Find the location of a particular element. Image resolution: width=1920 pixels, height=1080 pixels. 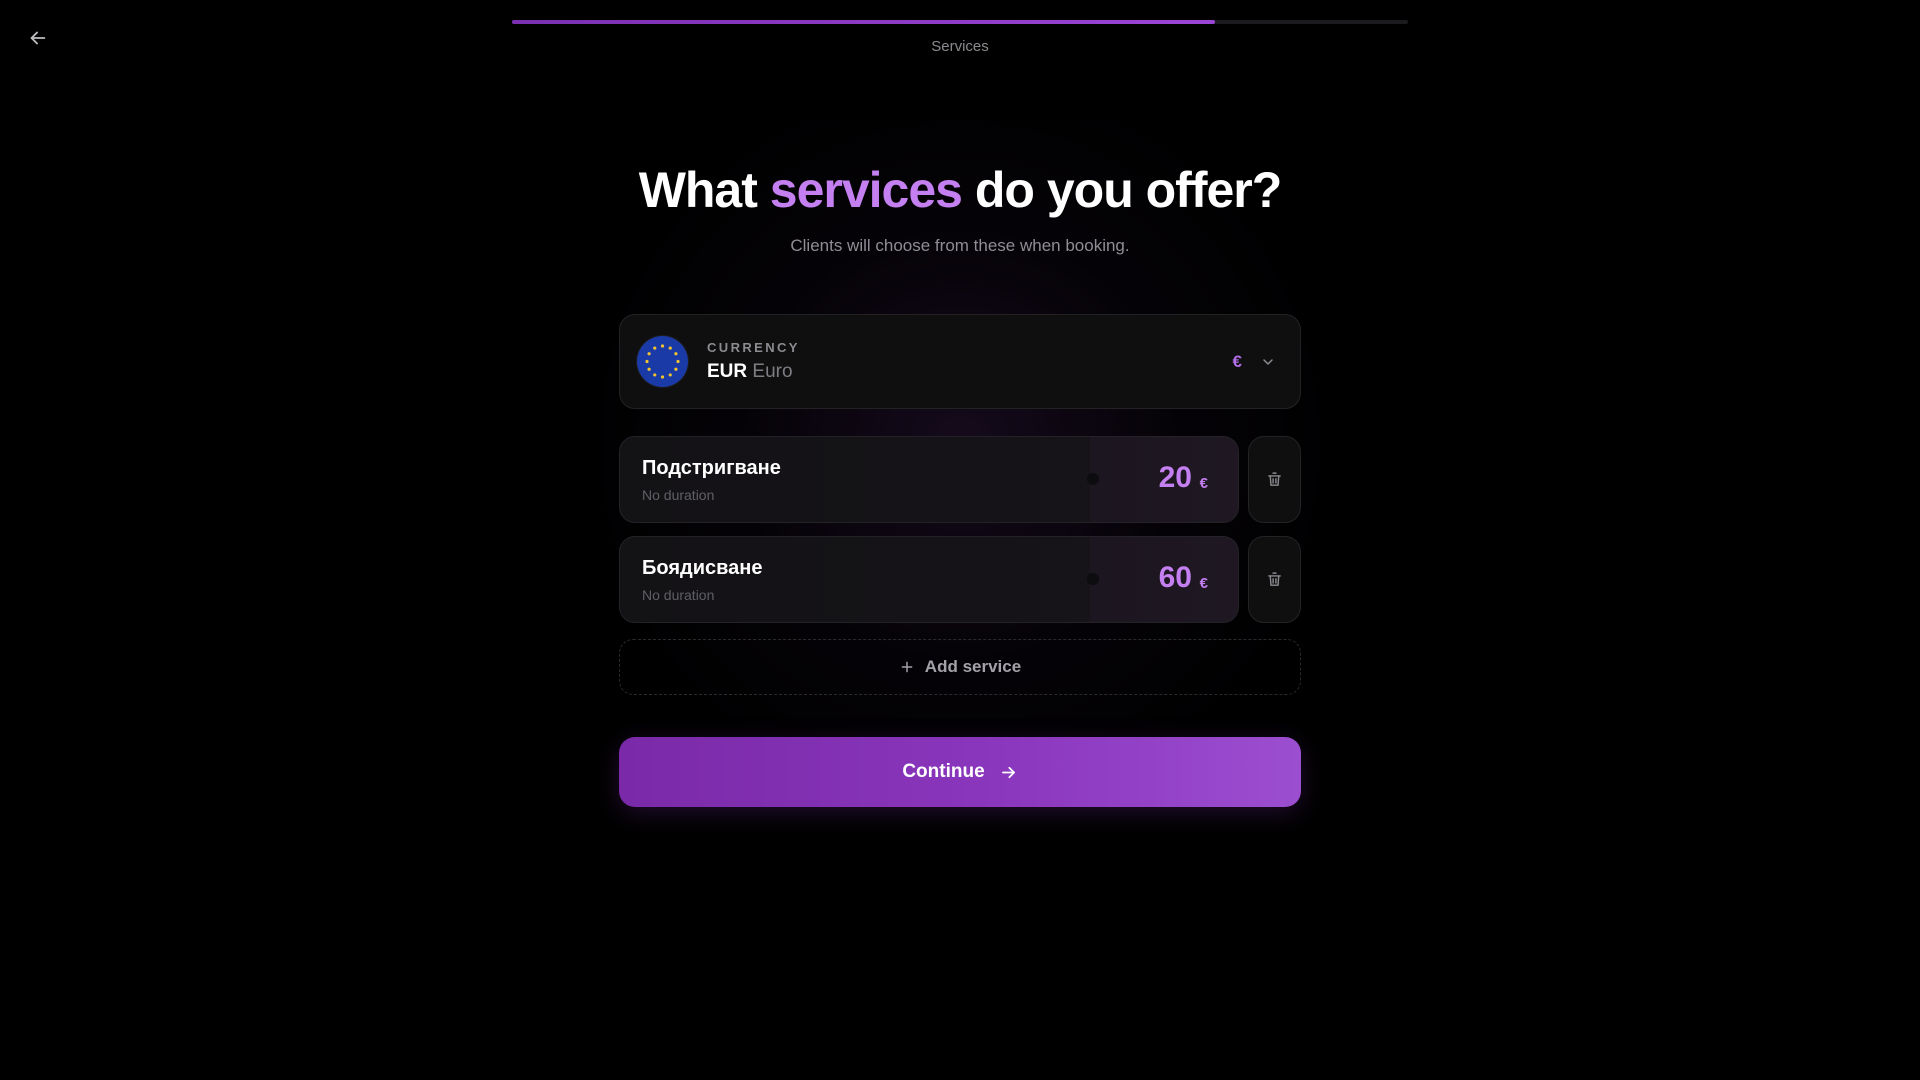

arrow-right-icon is located at coordinates (1008, 772).